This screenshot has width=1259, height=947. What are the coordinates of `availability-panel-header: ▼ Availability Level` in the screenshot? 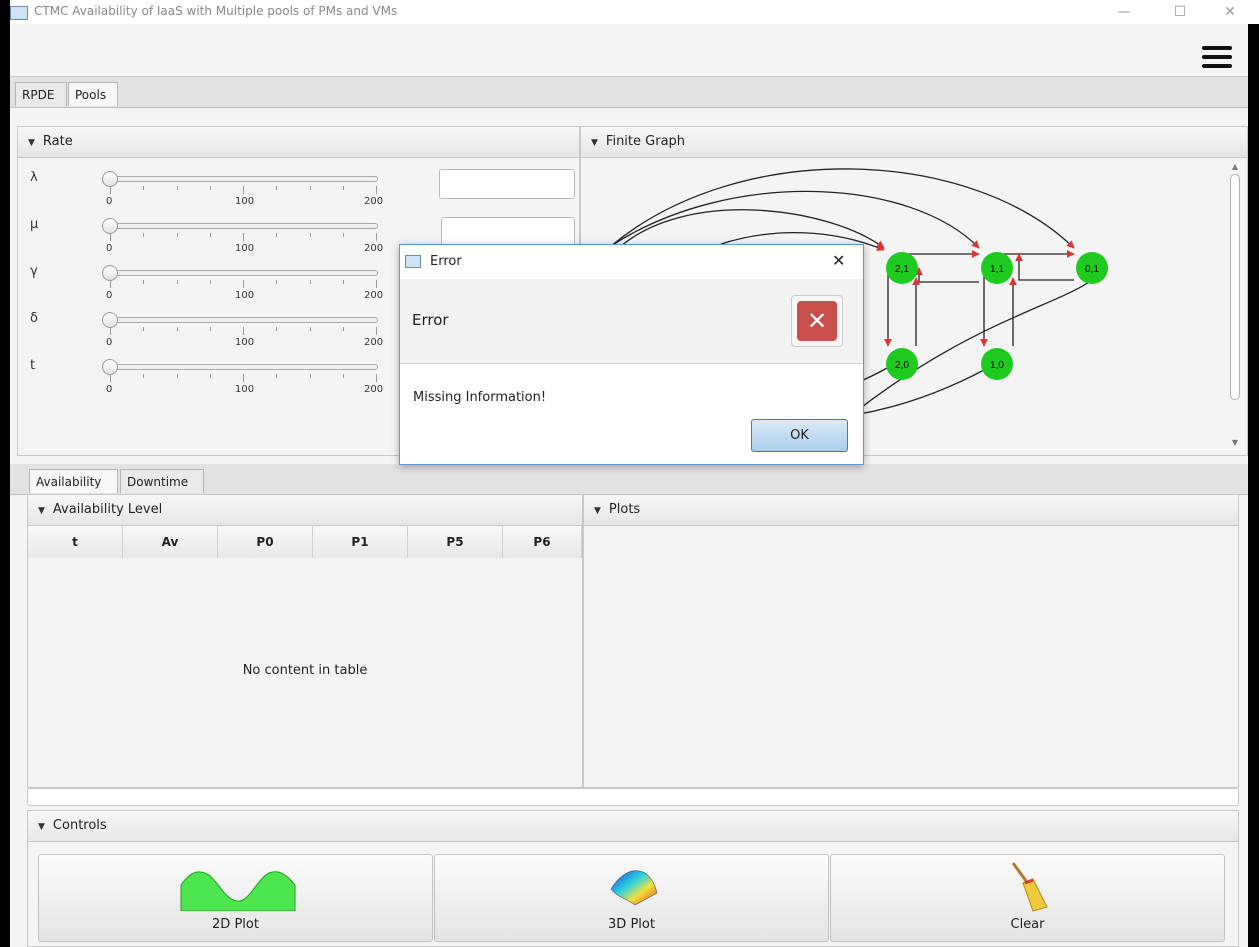 It's located at (305, 510).